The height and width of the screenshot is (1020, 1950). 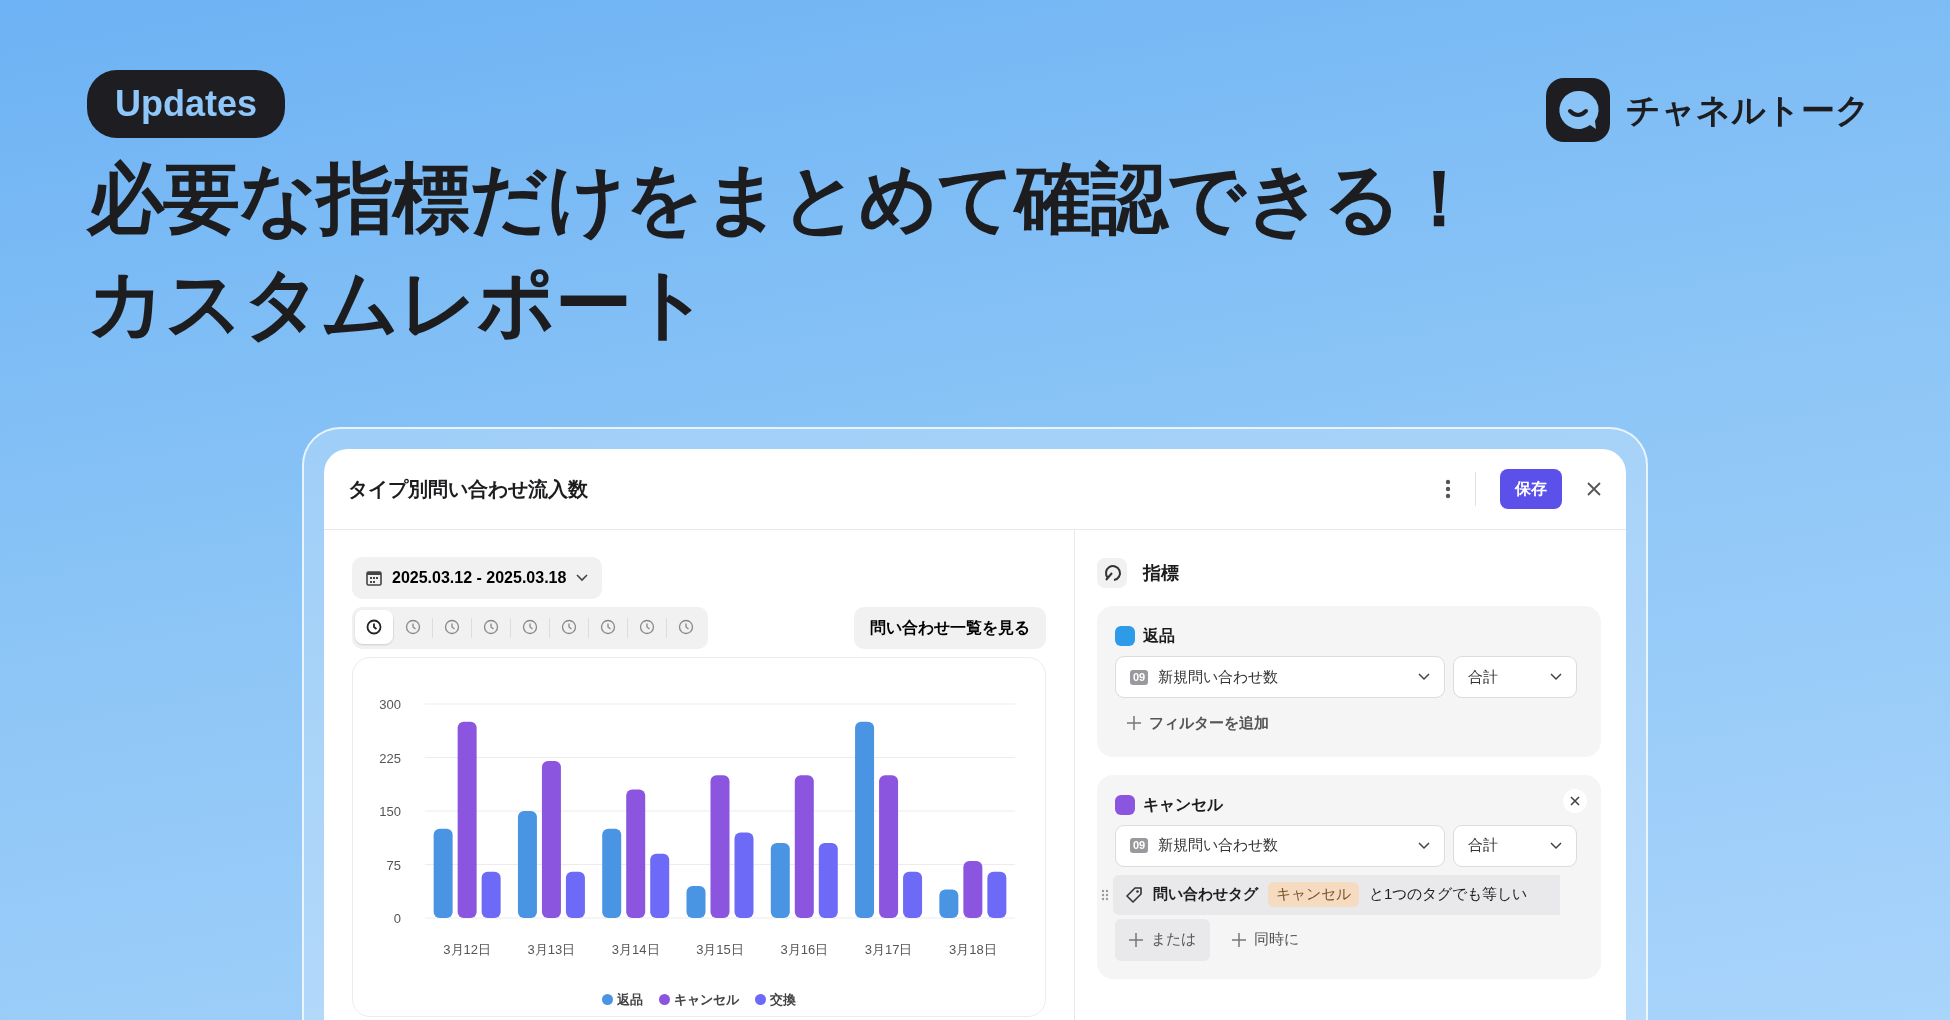 I want to click on axis-label: 3月14日, so click(x=635, y=949).